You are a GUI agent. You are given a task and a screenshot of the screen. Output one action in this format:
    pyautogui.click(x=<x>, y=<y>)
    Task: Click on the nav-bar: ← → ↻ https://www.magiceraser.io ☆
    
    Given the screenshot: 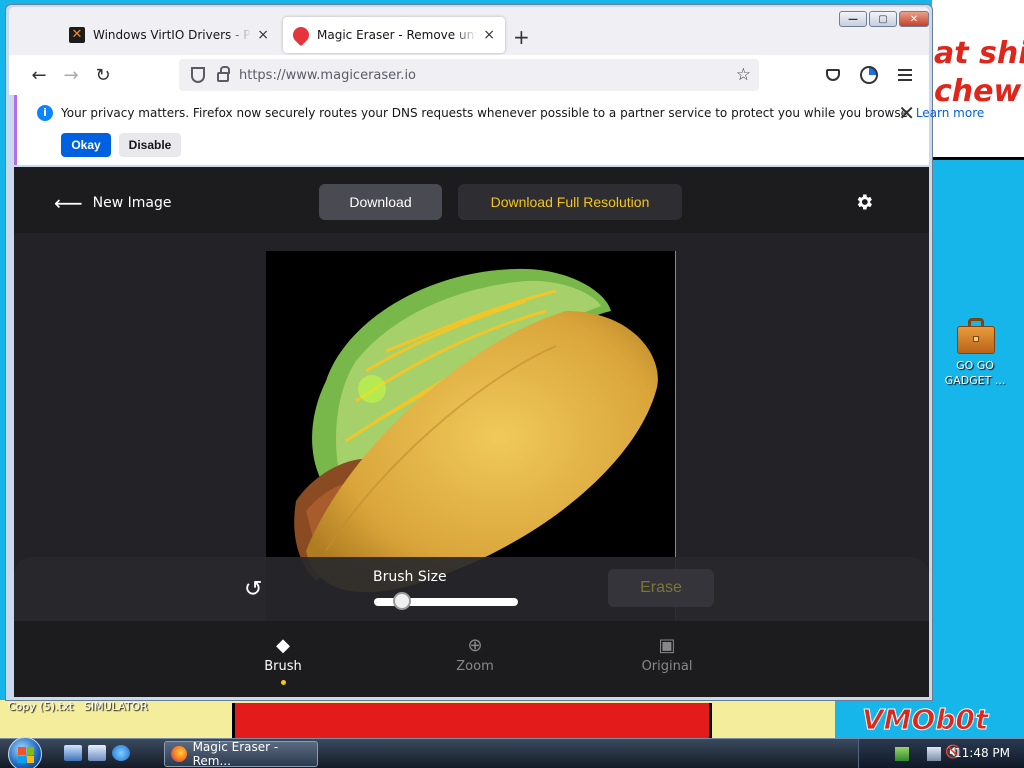 What is the action you would take?
    pyautogui.click(x=469, y=75)
    